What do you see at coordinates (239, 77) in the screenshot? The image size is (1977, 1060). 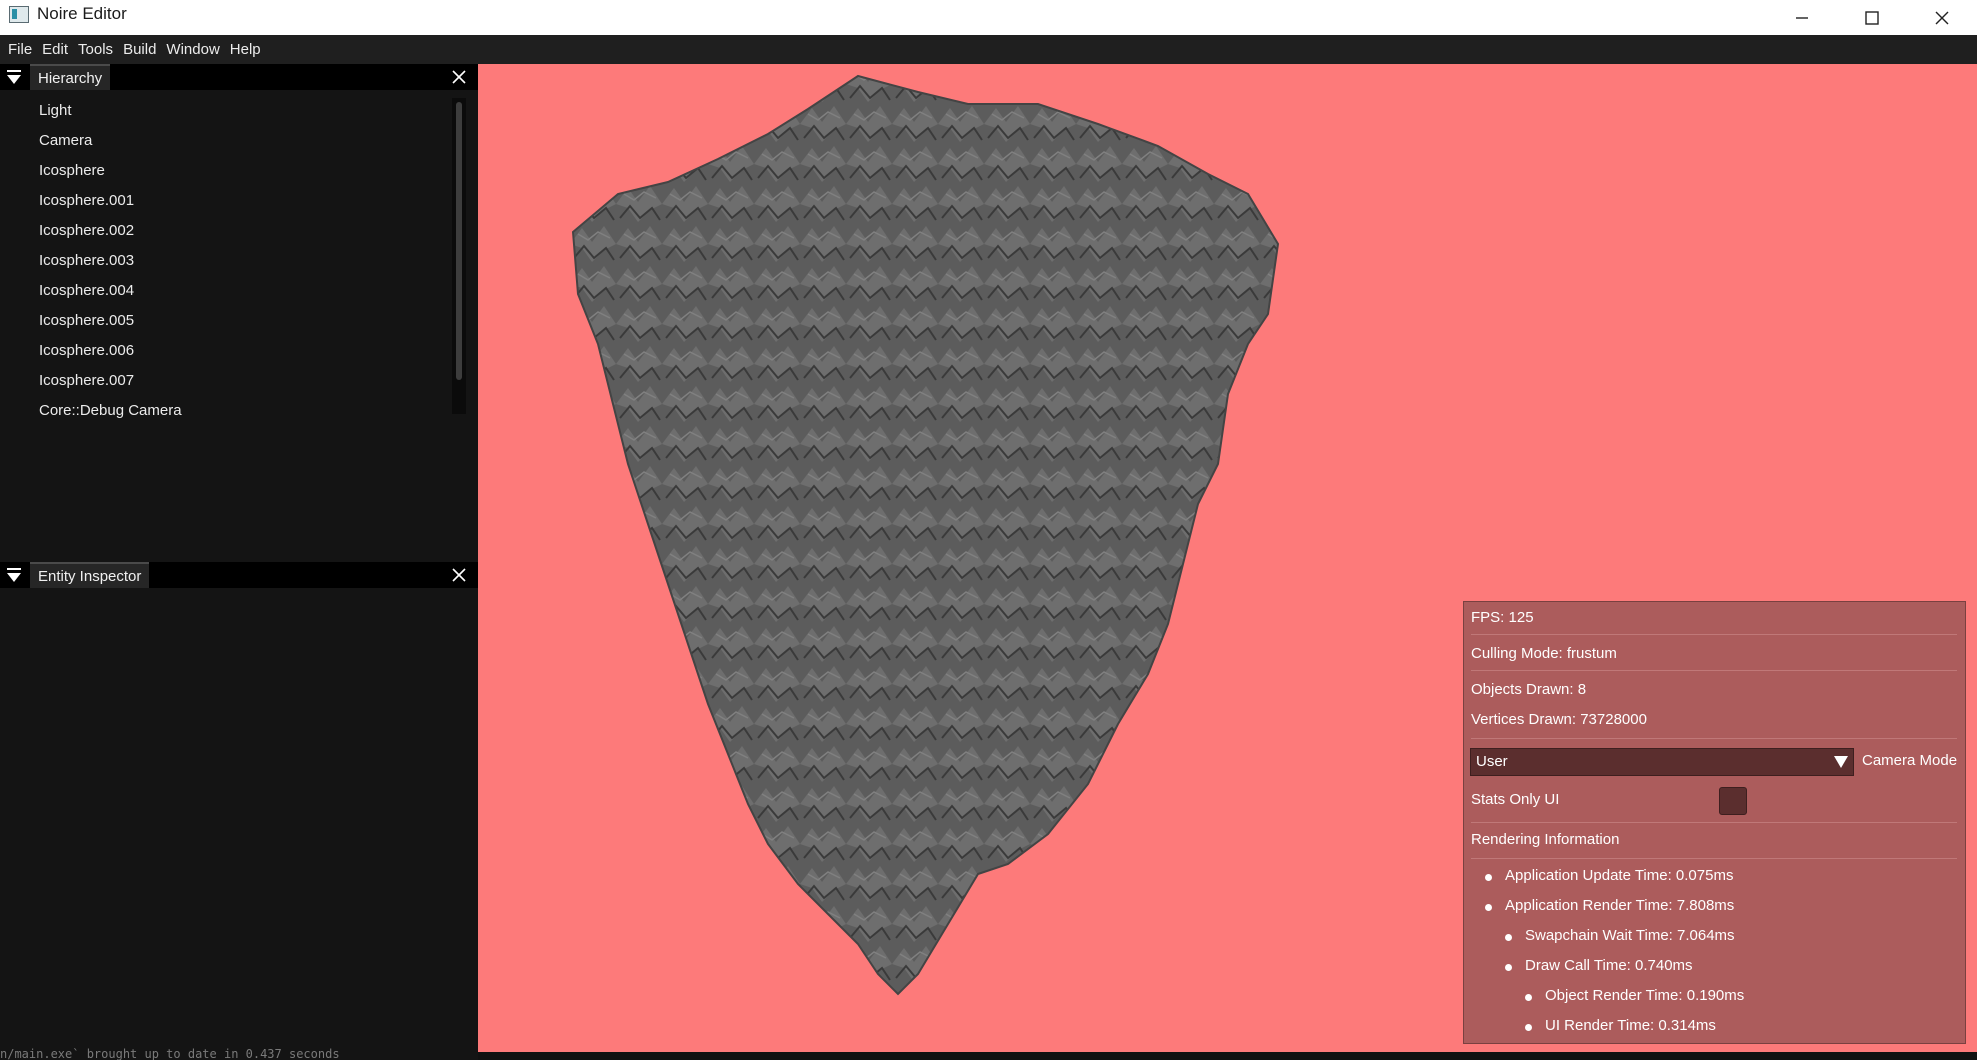 I see `hierarchy-header: Hierarchy` at bounding box center [239, 77].